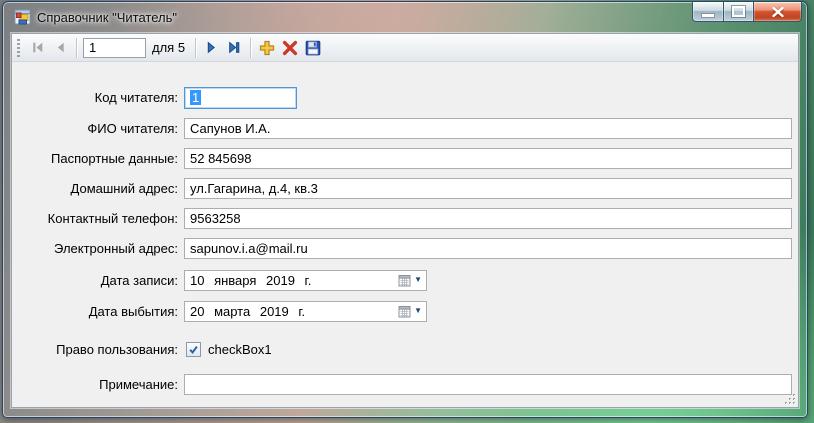  What do you see at coordinates (112, 218) in the screenshot?
I see `field-label-phone: Контактный телефон:` at bounding box center [112, 218].